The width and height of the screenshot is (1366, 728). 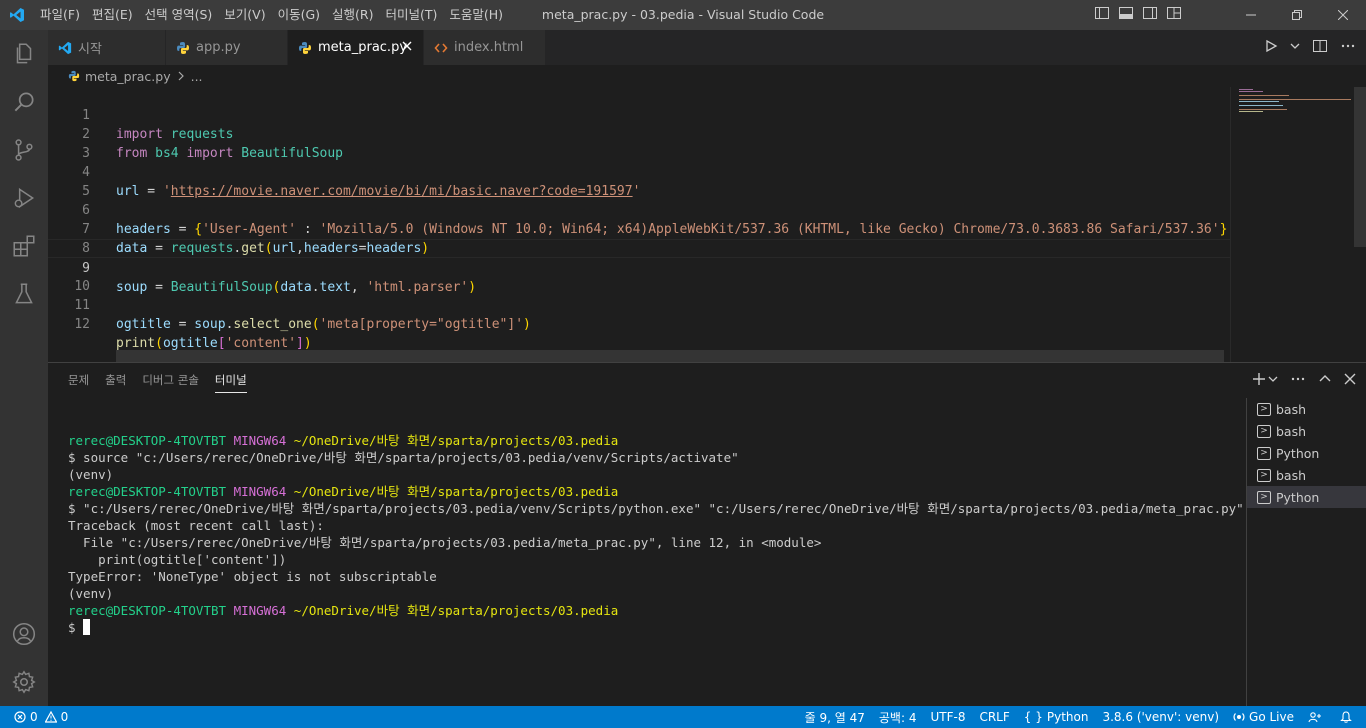 I want to click on tab-output: 출력, so click(x=115, y=380).